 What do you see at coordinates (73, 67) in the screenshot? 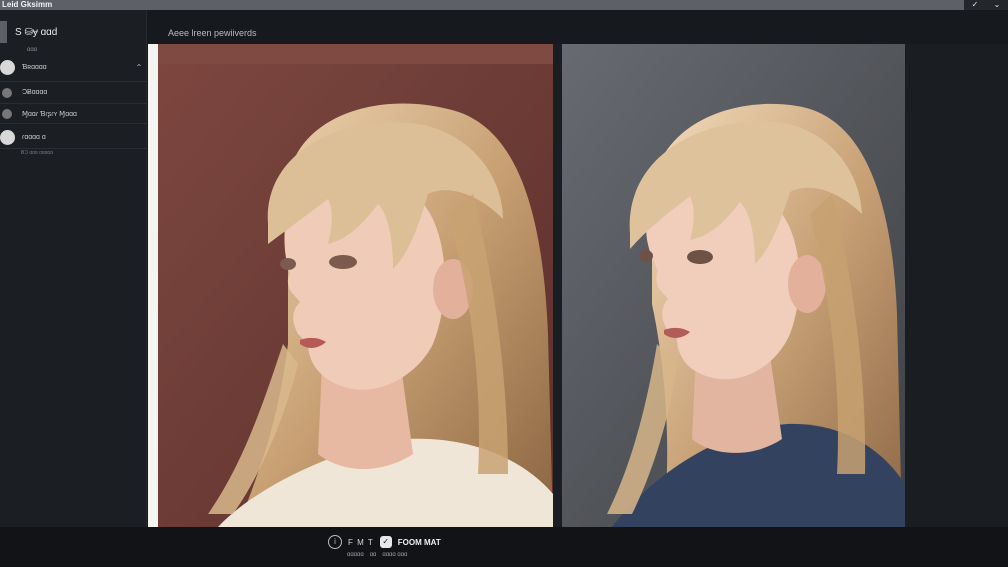
I see `sidebar-item-1: Ɓʀɑɑɑɑ ⌃` at bounding box center [73, 67].